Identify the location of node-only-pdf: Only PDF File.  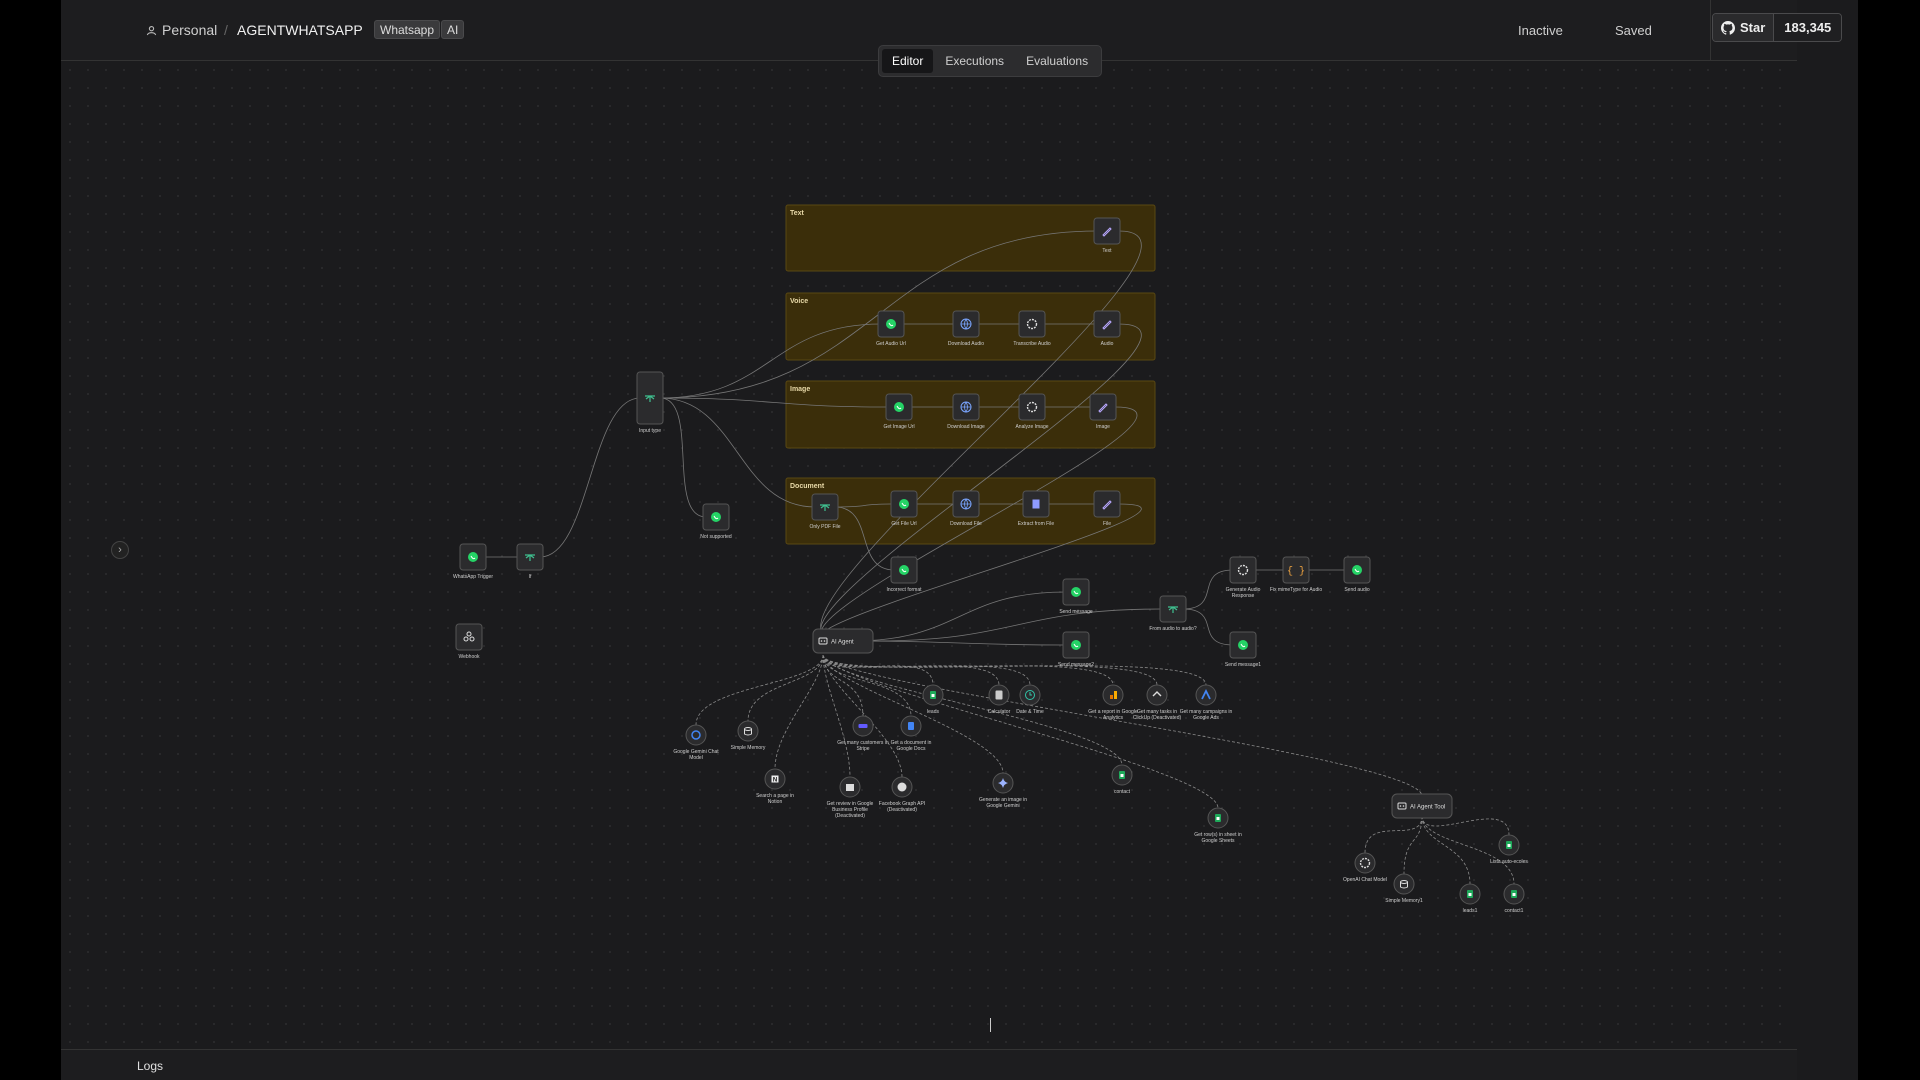
(825, 511).